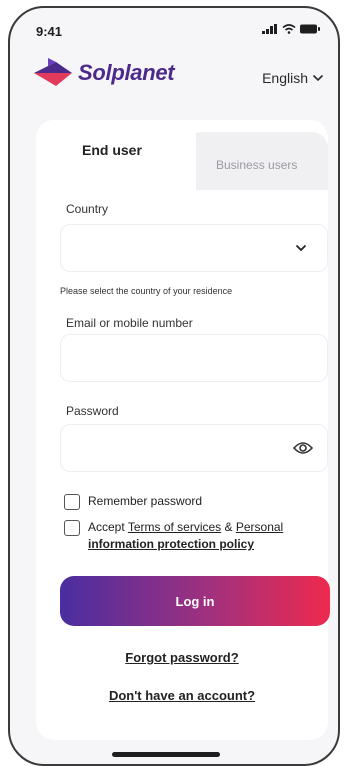 The width and height of the screenshot is (352, 766). What do you see at coordinates (92, 411) in the screenshot?
I see `password-label: Password` at bounding box center [92, 411].